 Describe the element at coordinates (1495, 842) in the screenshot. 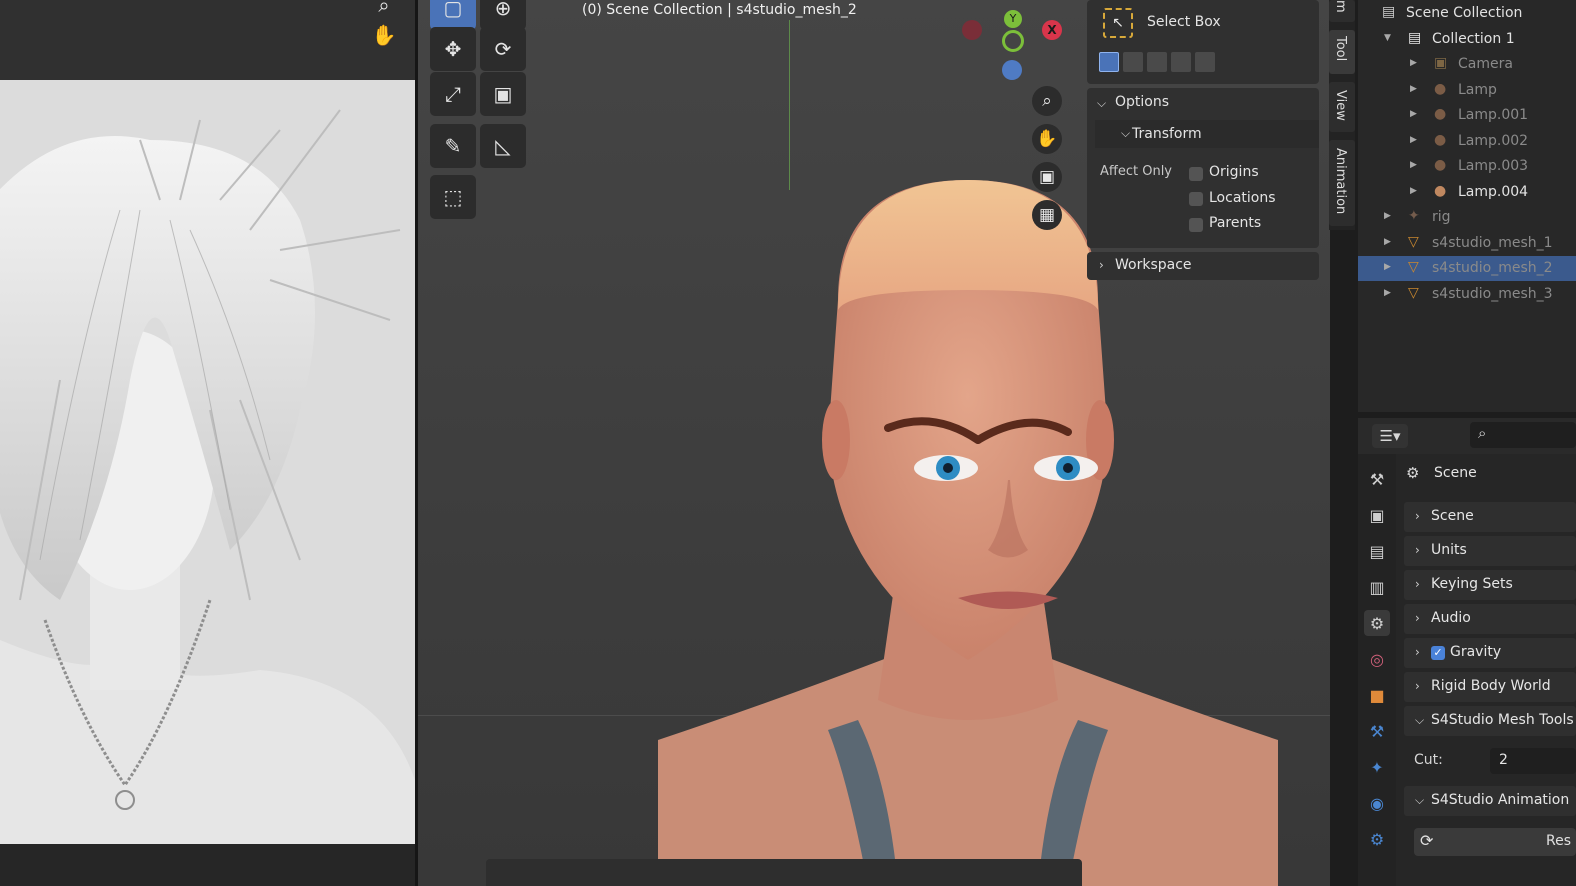

I see `reset-button: ⟳ Res` at that location.